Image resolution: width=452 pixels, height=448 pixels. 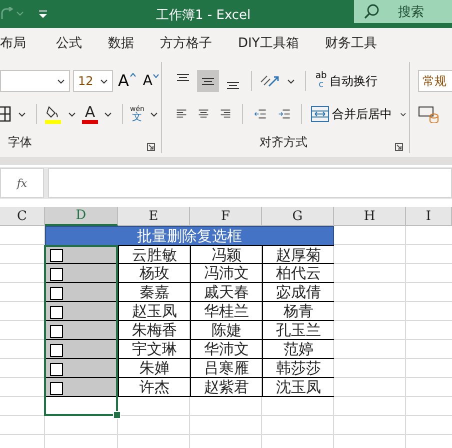 I want to click on table-cell: 华沛文, so click(x=226, y=349).